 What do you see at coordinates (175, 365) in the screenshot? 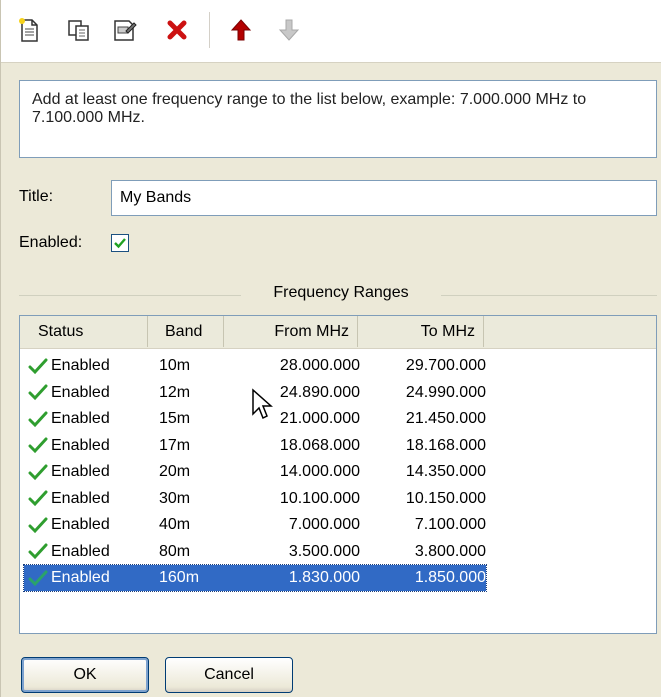
I see `band-cell: 10m` at bounding box center [175, 365].